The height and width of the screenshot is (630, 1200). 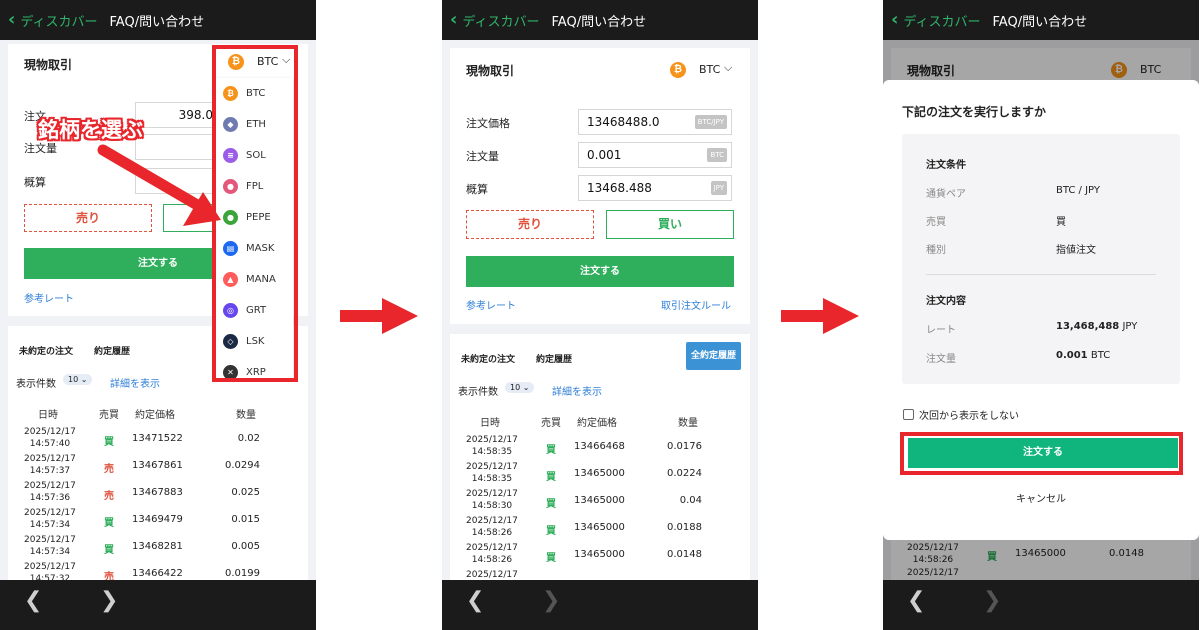 What do you see at coordinates (941, 359) in the screenshot?
I see `qty-key: 注文量` at bounding box center [941, 359].